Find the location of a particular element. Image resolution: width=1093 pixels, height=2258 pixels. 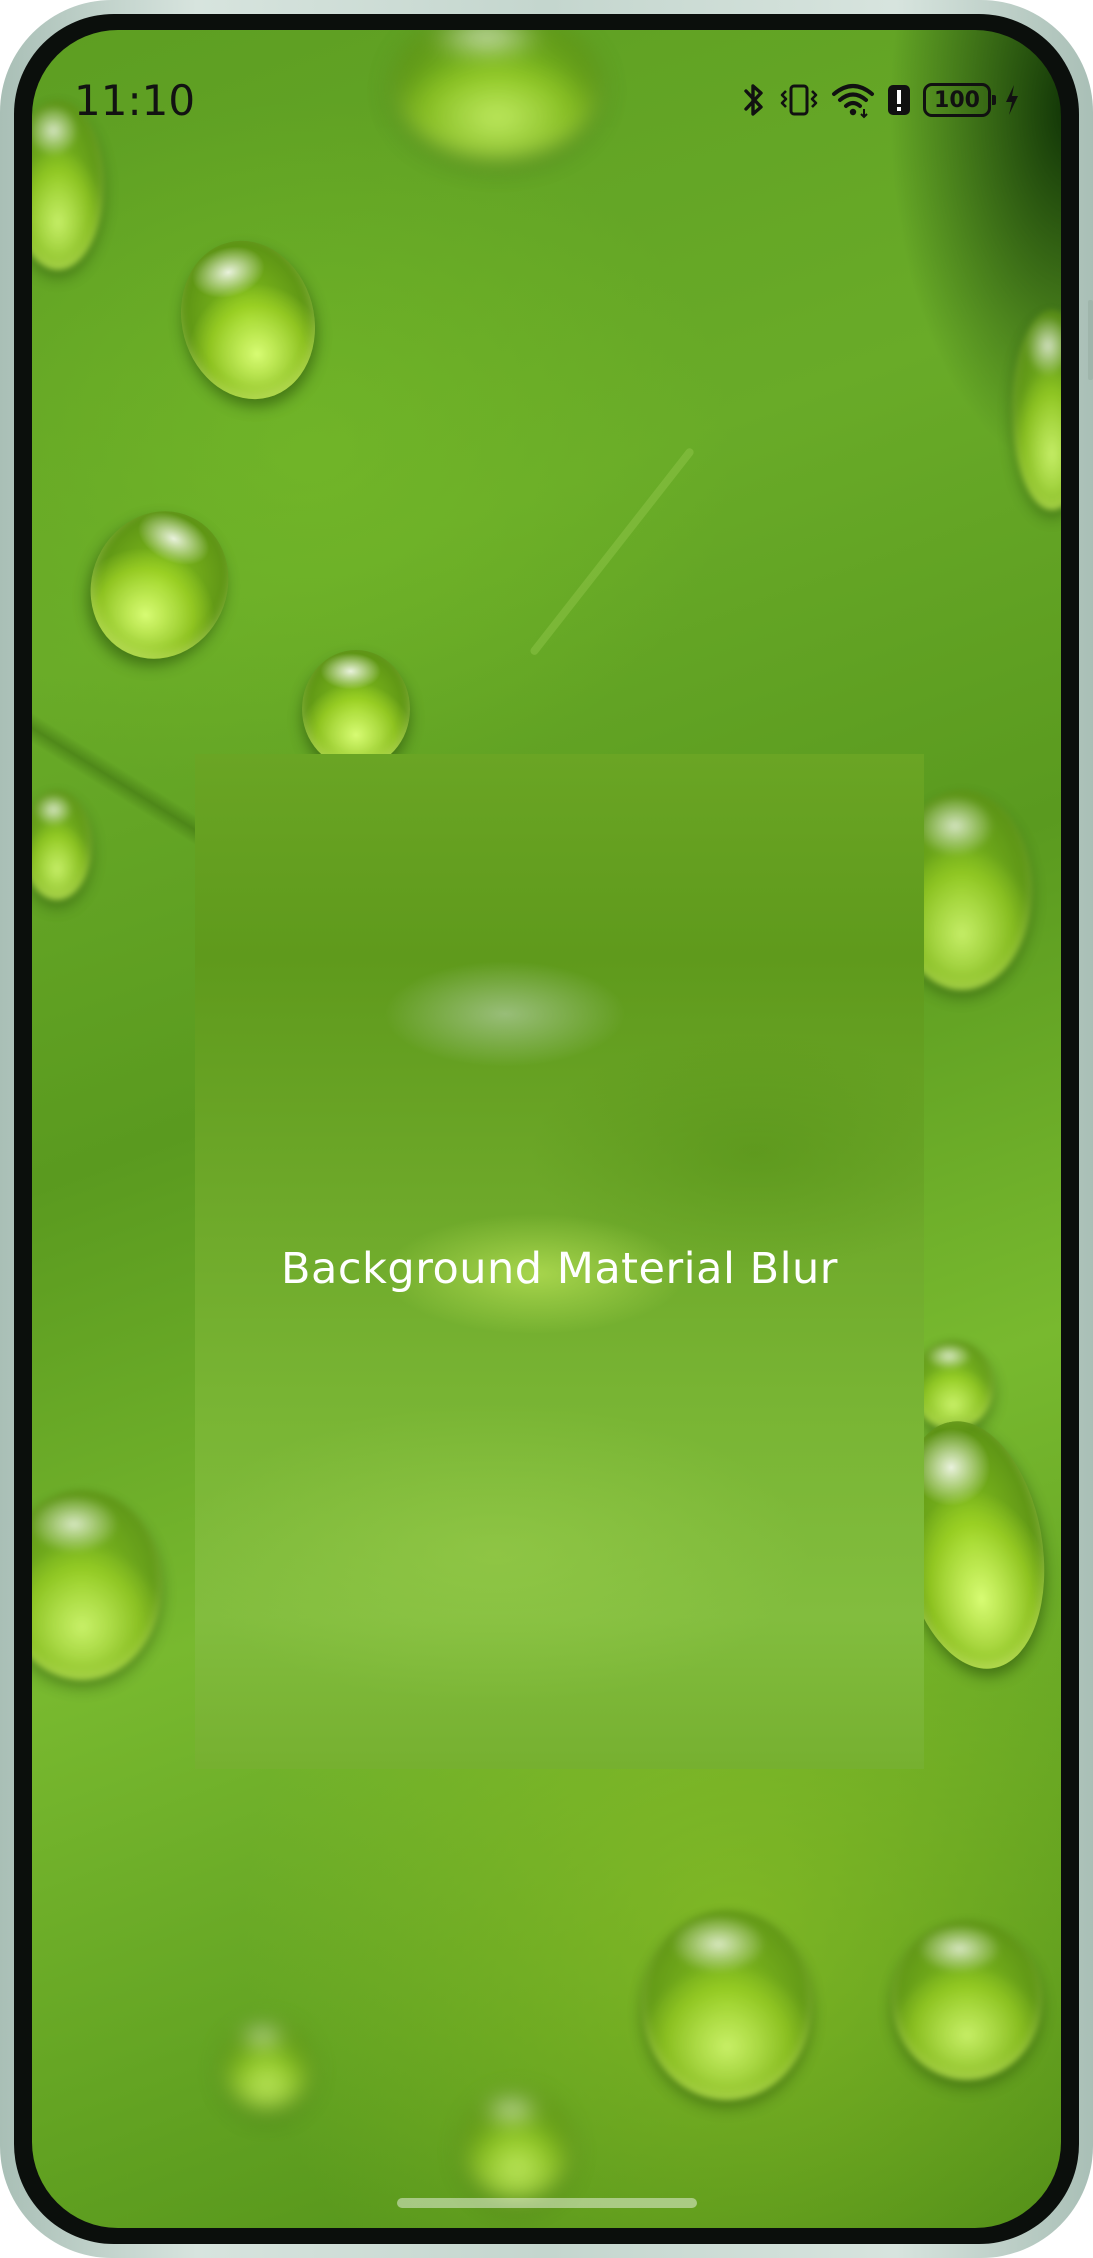

battery-icon: 100 is located at coordinates (959, 100).